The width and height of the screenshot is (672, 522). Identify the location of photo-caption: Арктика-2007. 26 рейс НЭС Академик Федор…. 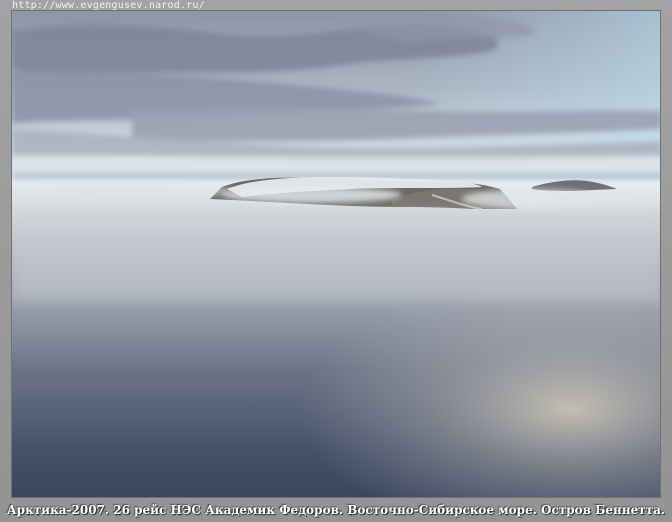
(336, 510).